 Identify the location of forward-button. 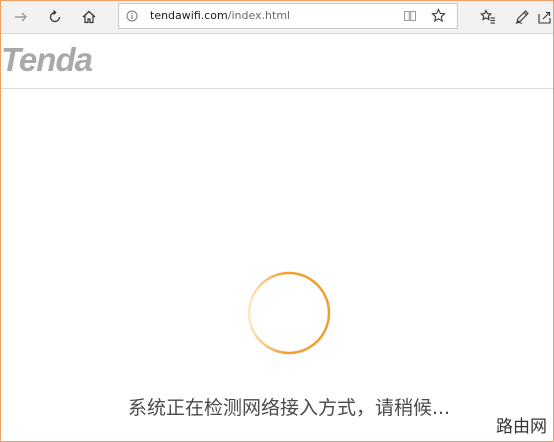
(21, 17).